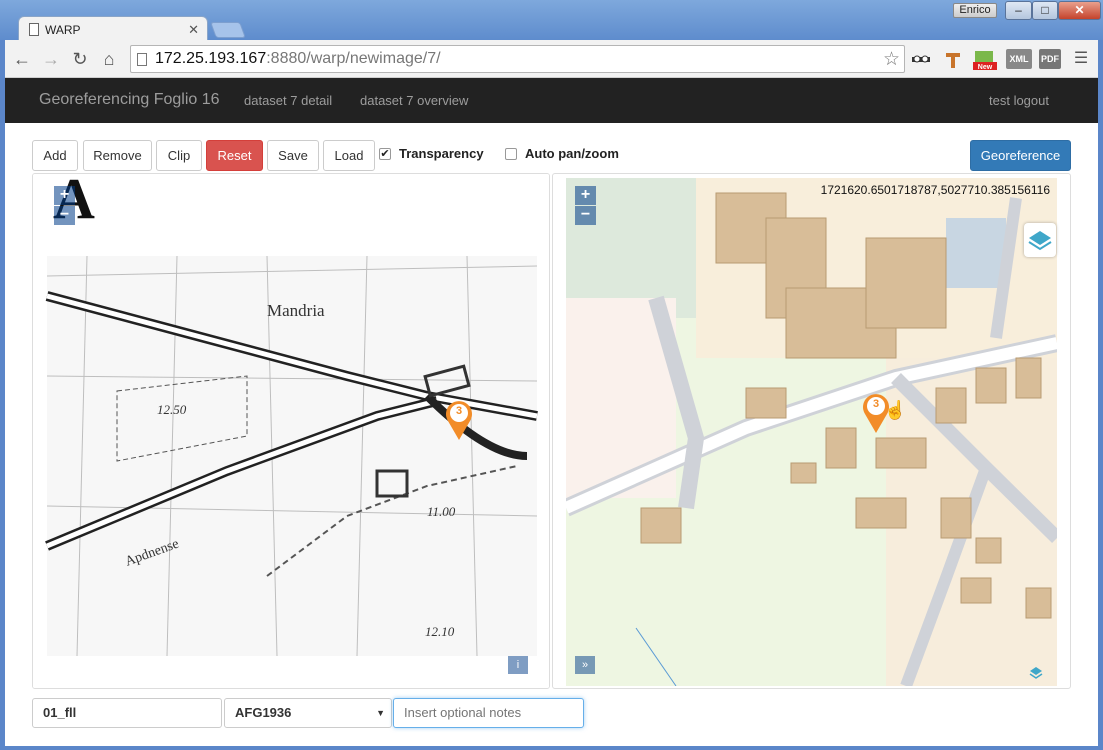  I want to click on hammer-icon, so click(953, 59).